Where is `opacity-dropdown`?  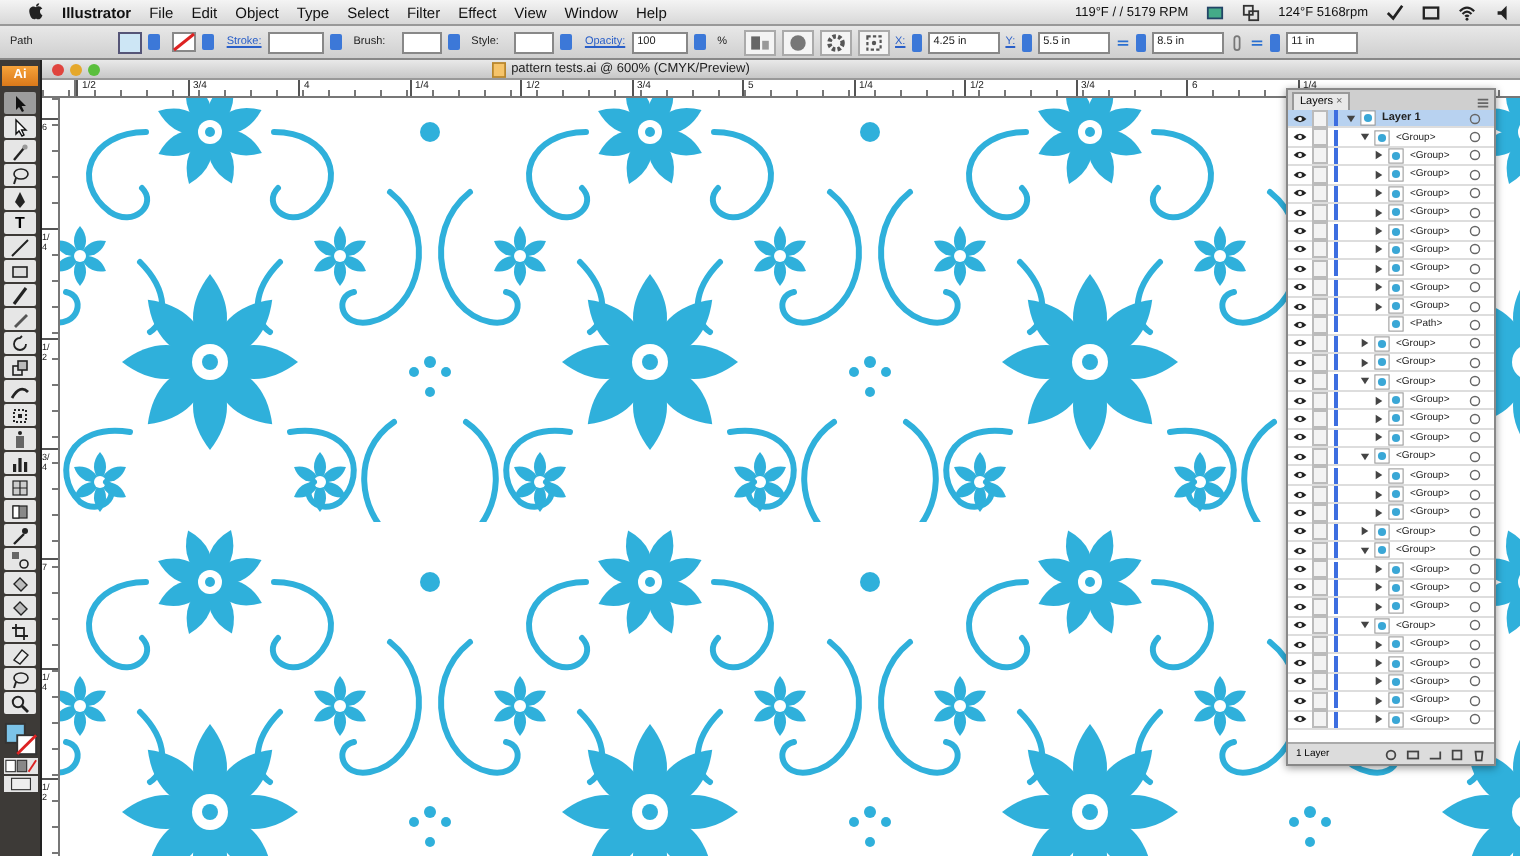 opacity-dropdown is located at coordinates (699, 42).